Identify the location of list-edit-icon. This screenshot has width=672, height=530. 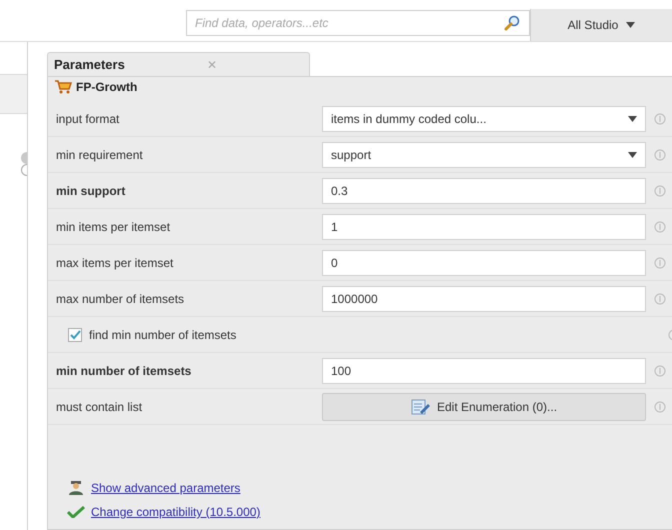
(420, 406).